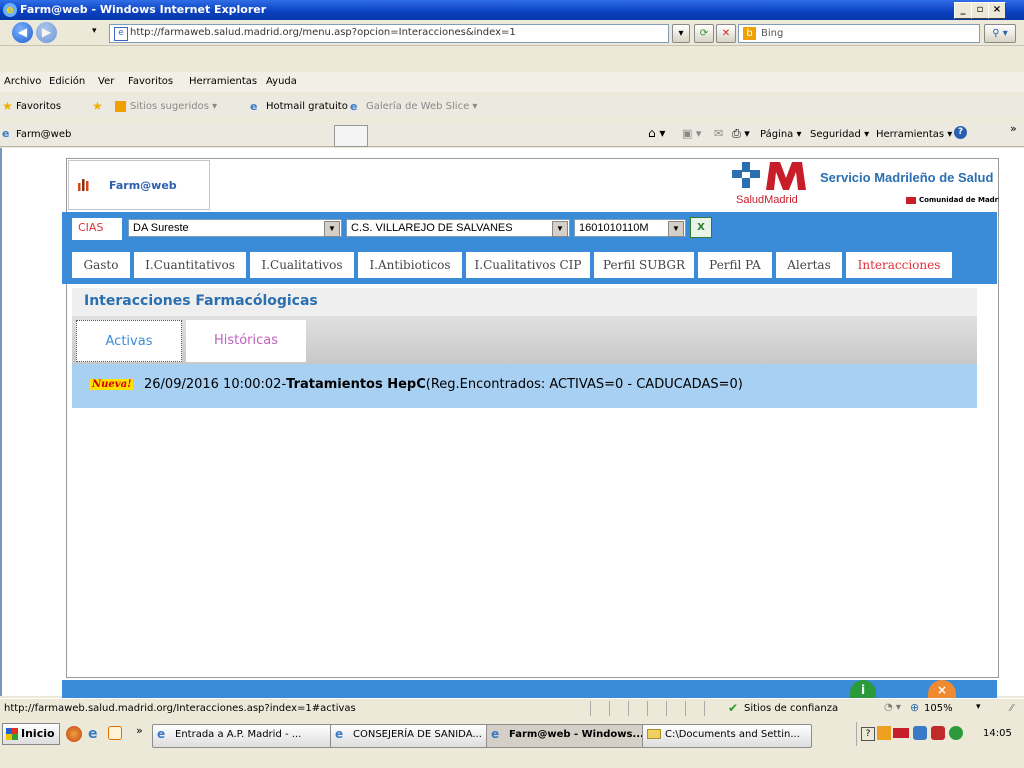 This screenshot has width=1024, height=768. What do you see at coordinates (43, 134) in the screenshot?
I see `tab-title: Farm@web` at bounding box center [43, 134].